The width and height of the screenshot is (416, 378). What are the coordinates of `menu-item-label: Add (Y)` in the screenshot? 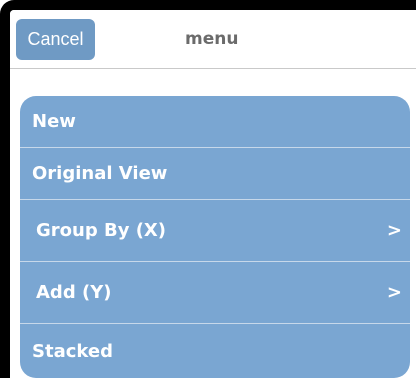 It's located at (74, 292).